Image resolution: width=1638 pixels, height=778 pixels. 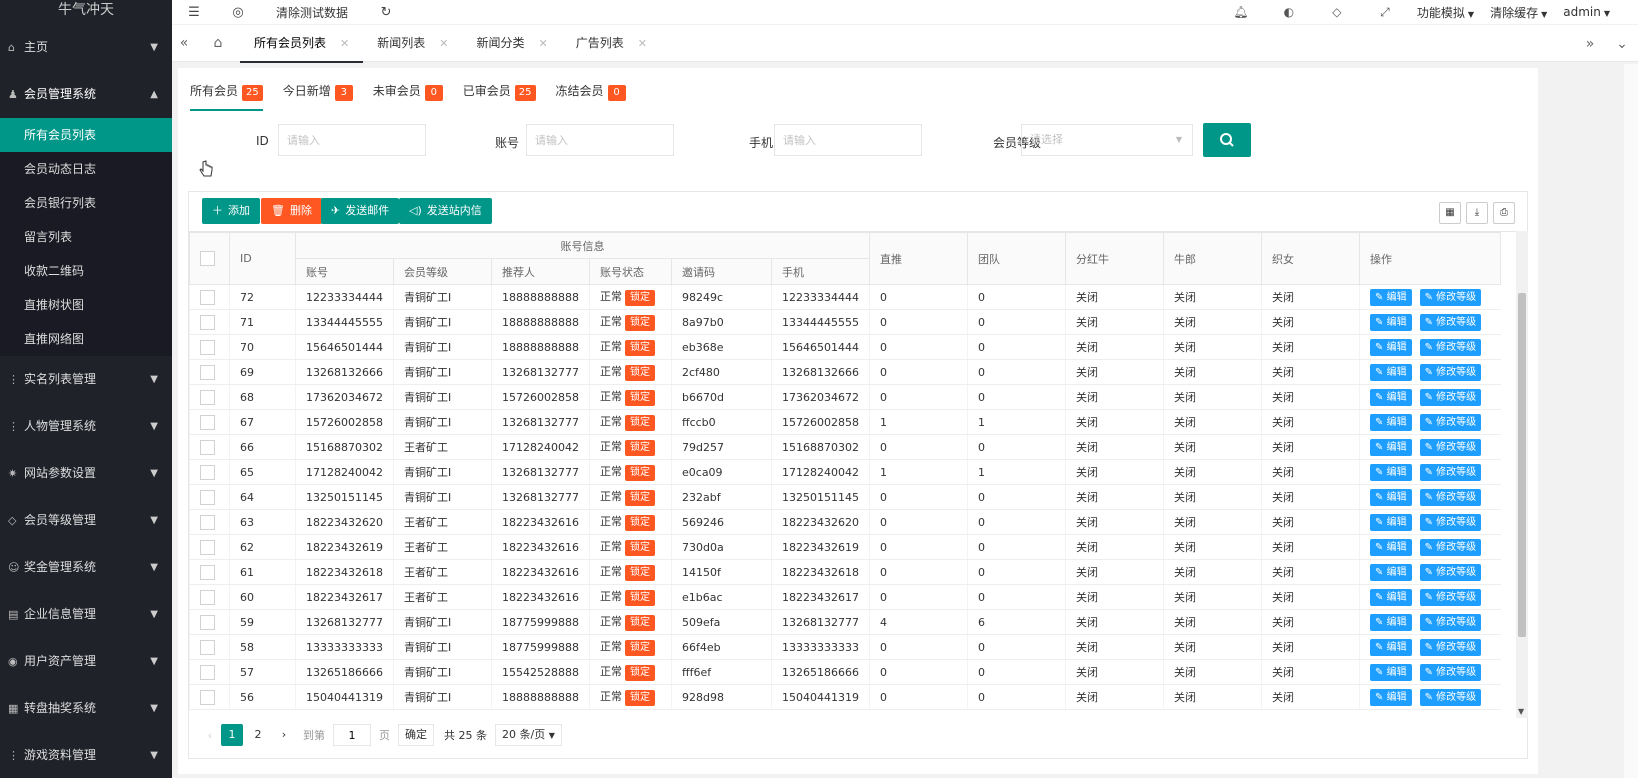 I want to click on col-herder: 牛郎, so click(x=1213, y=258).